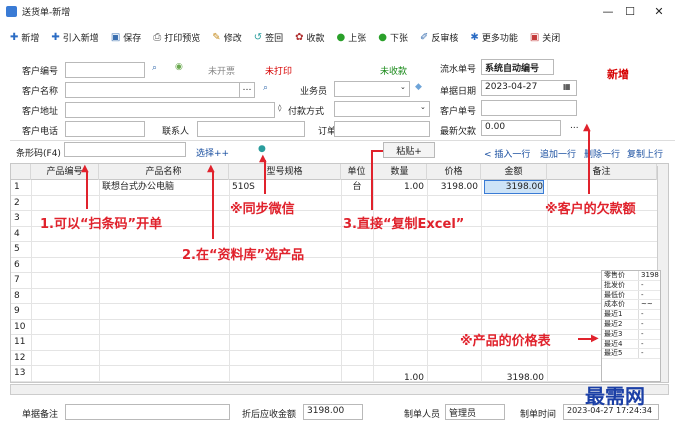 The height and width of the screenshot is (430, 689). What do you see at coordinates (409, 150) in the screenshot?
I see `paste-button: 粘贴+` at bounding box center [409, 150].